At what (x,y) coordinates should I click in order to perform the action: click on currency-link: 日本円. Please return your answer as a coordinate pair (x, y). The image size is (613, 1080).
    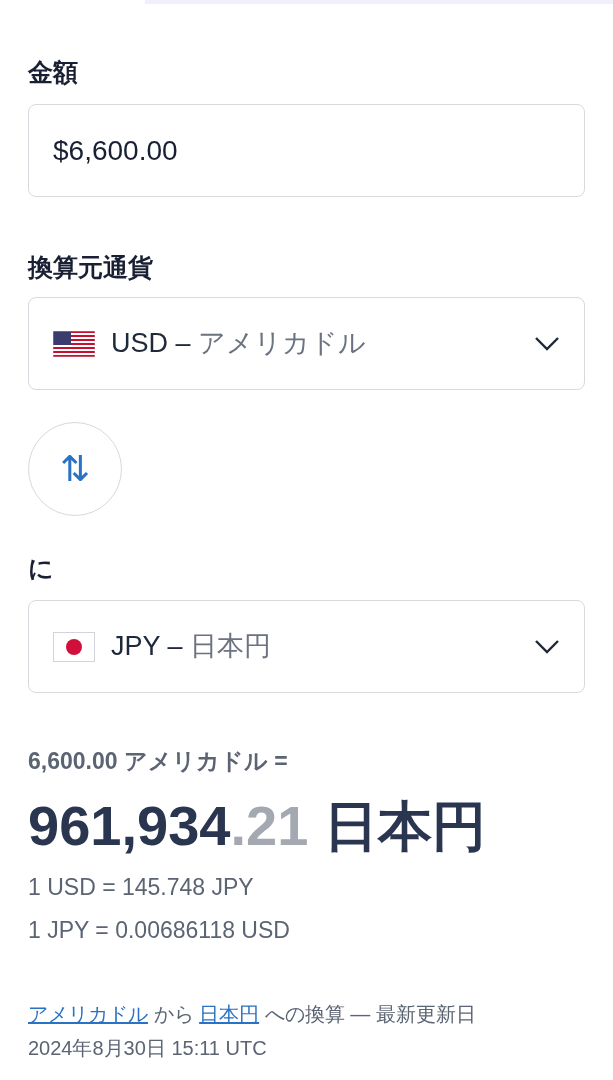
    Looking at the image, I should click on (229, 1014).